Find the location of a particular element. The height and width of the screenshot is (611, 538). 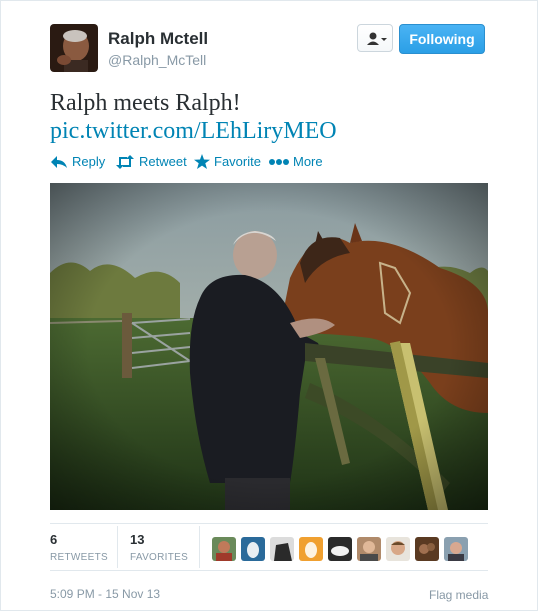

retweets-count: 6 is located at coordinates (54, 539).